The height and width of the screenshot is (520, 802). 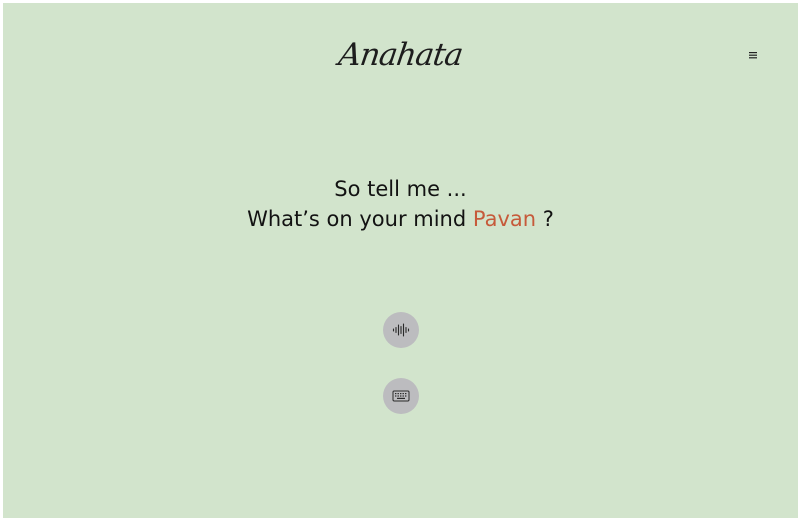 I want to click on prompt-question-mark: ?, so click(x=548, y=219).